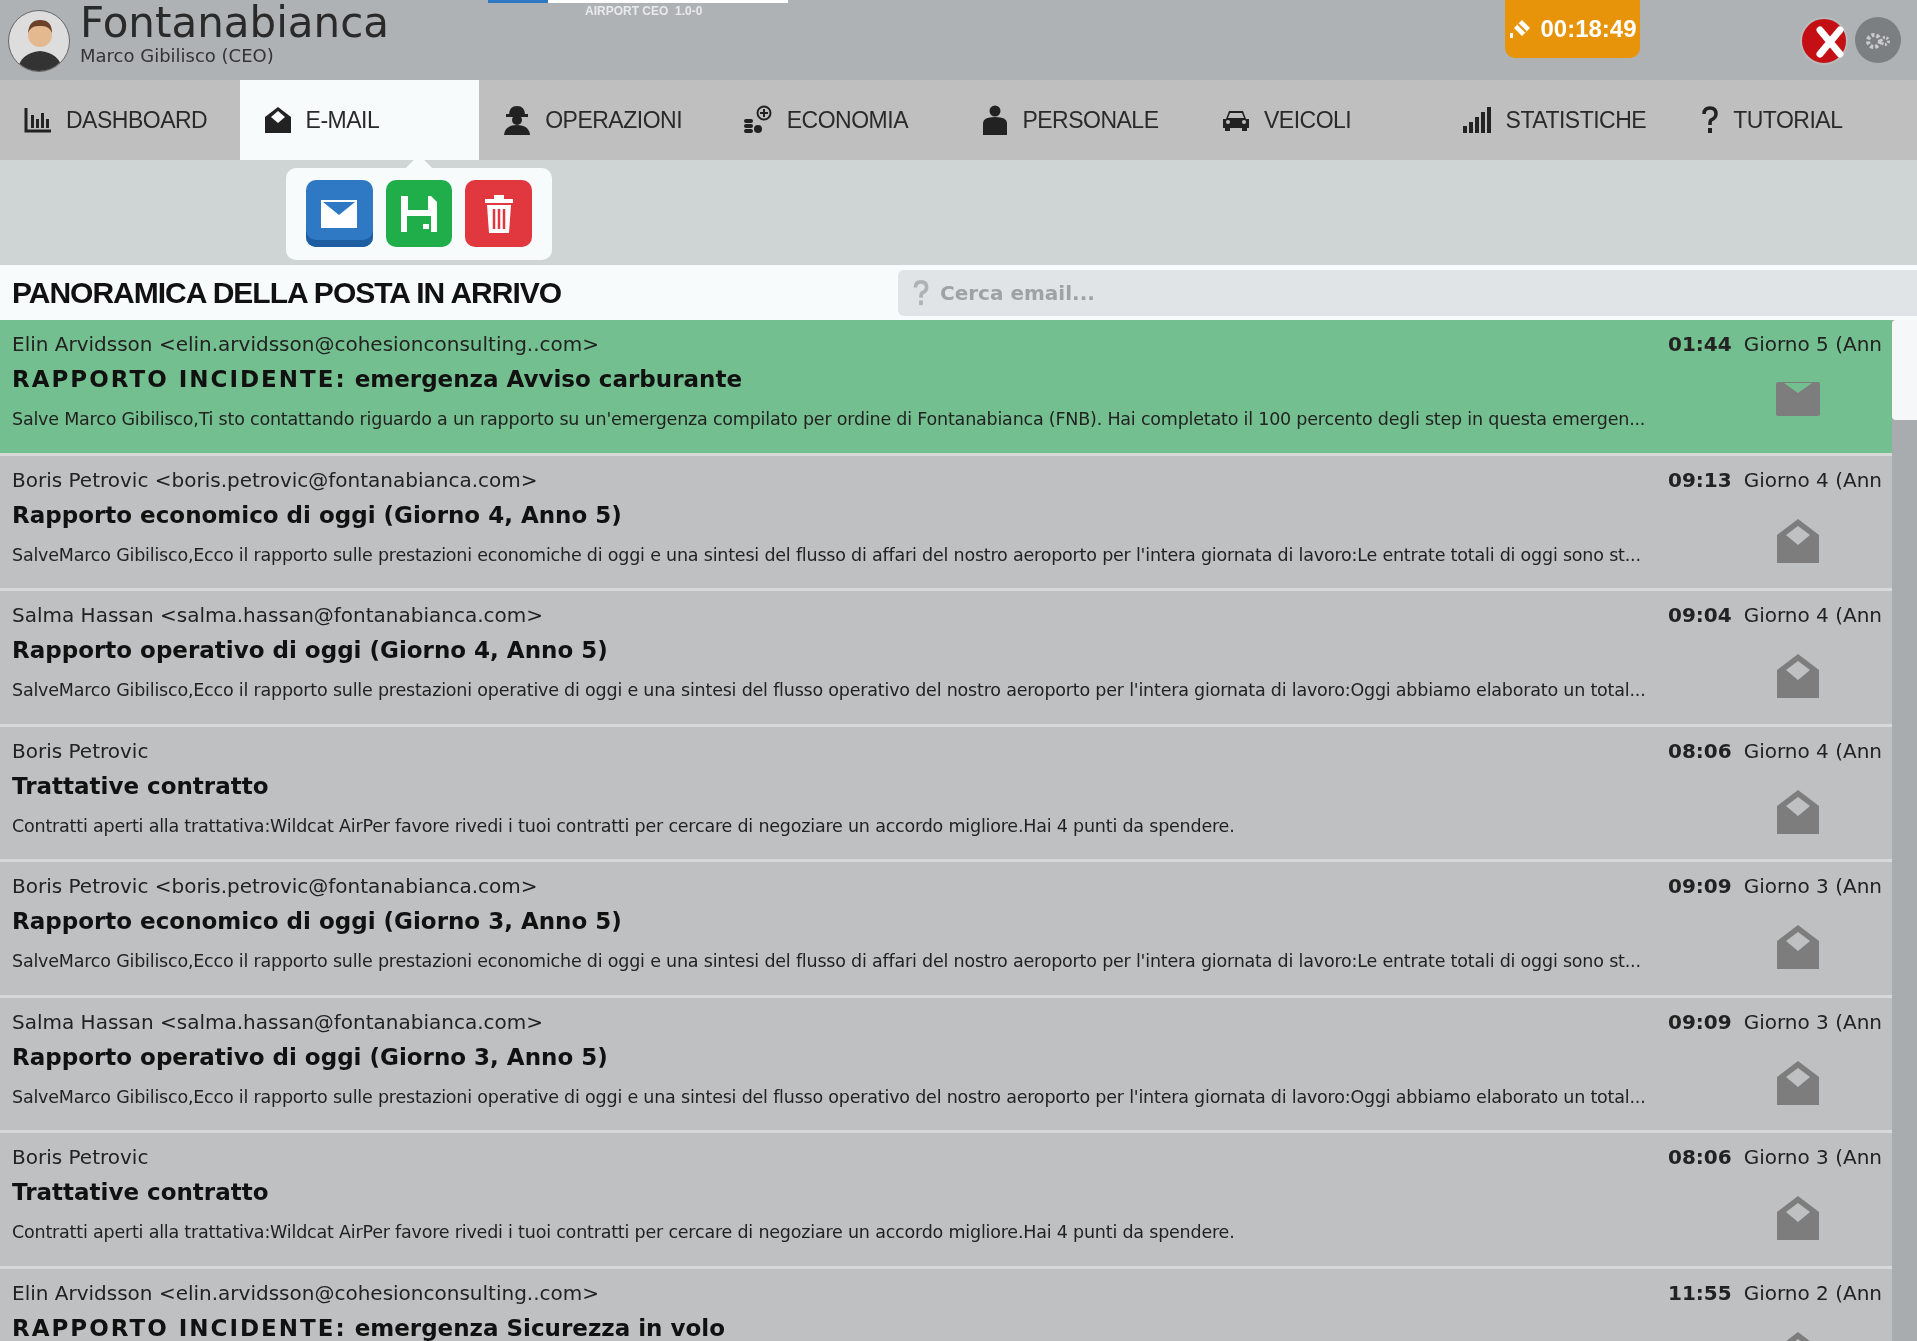  What do you see at coordinates (995, 120) in the screenshot?
I see `person-icon` at bounding box center [995, 120].